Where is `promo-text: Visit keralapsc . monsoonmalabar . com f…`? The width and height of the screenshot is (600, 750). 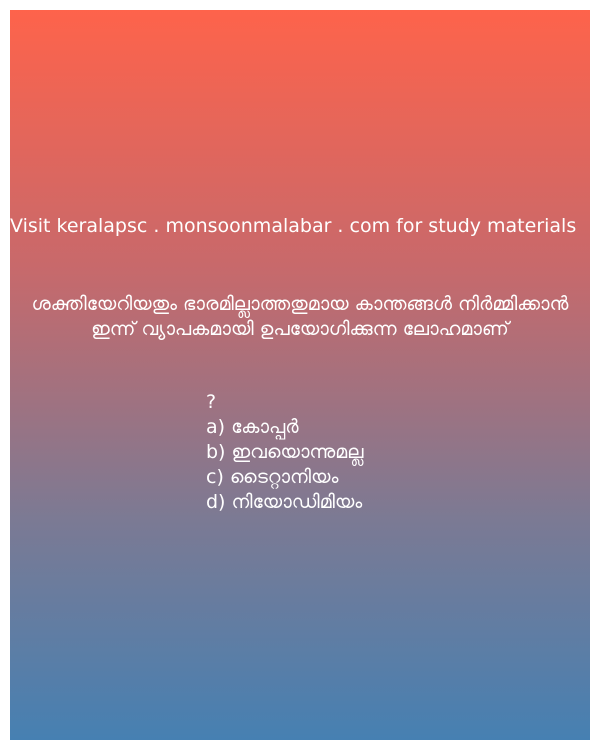 promo-text: Visit keralapsc . monsoonmalabar . com f… is located at coordinates (293, 226).